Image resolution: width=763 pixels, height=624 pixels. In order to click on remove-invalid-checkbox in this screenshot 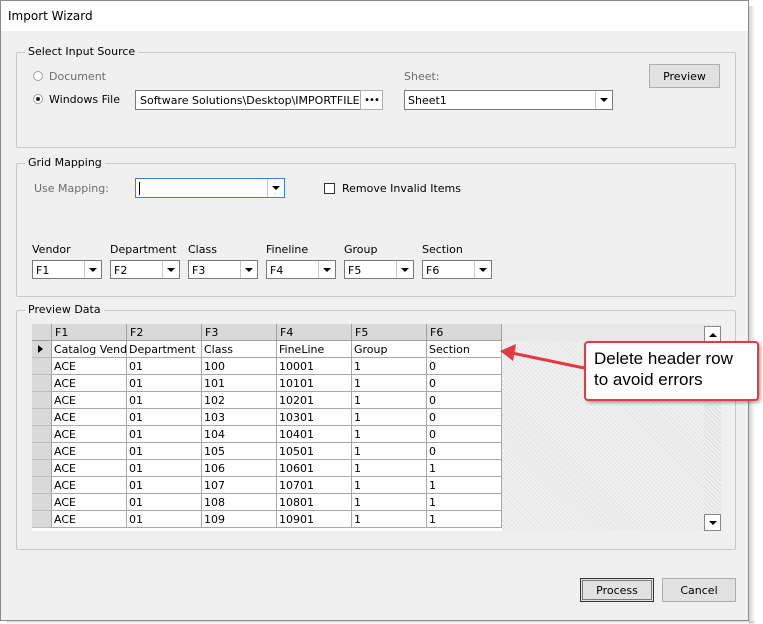, I will do `click(329, 188)`.